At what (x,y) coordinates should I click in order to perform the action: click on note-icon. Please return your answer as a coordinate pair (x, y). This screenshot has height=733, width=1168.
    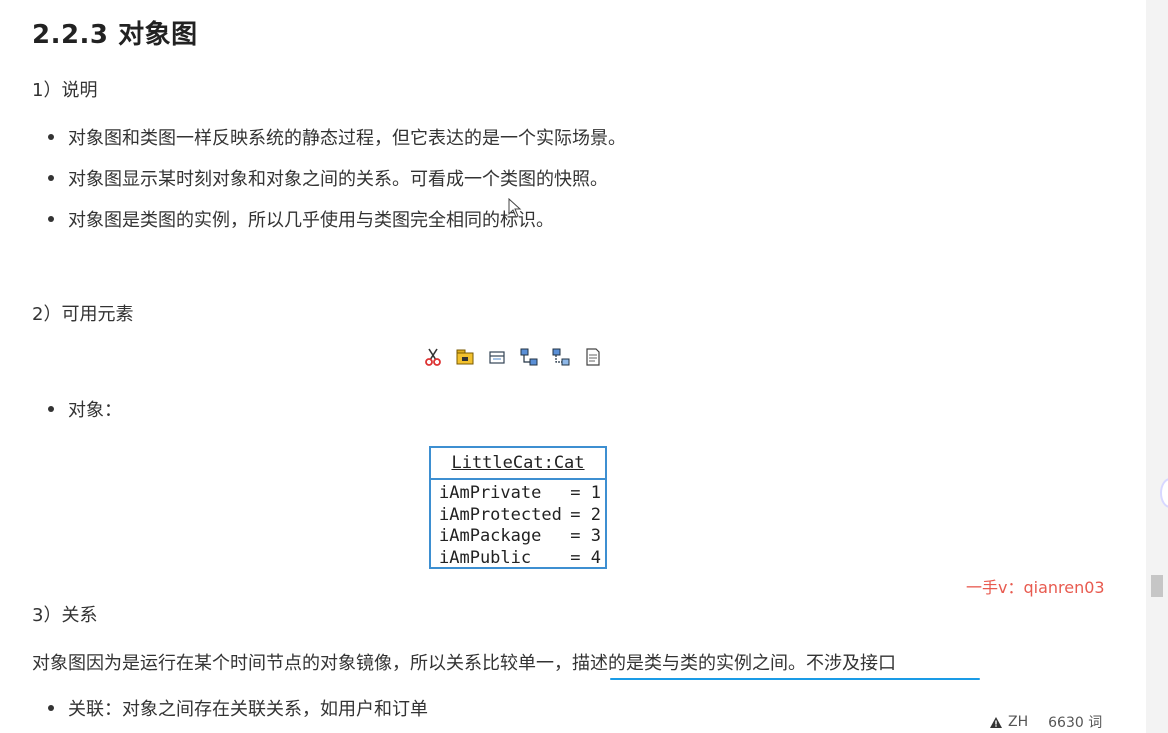
    Looking at the image, I should click on (593, 357).